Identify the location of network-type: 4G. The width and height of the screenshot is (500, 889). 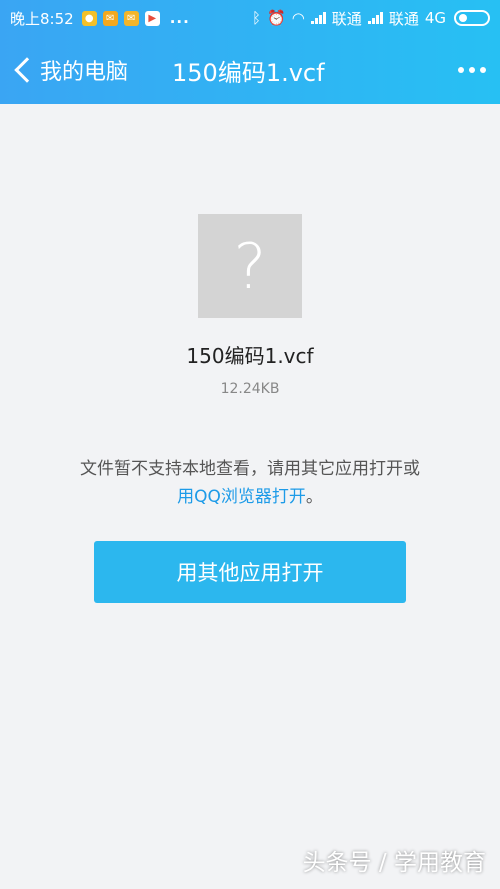
(435, 18).